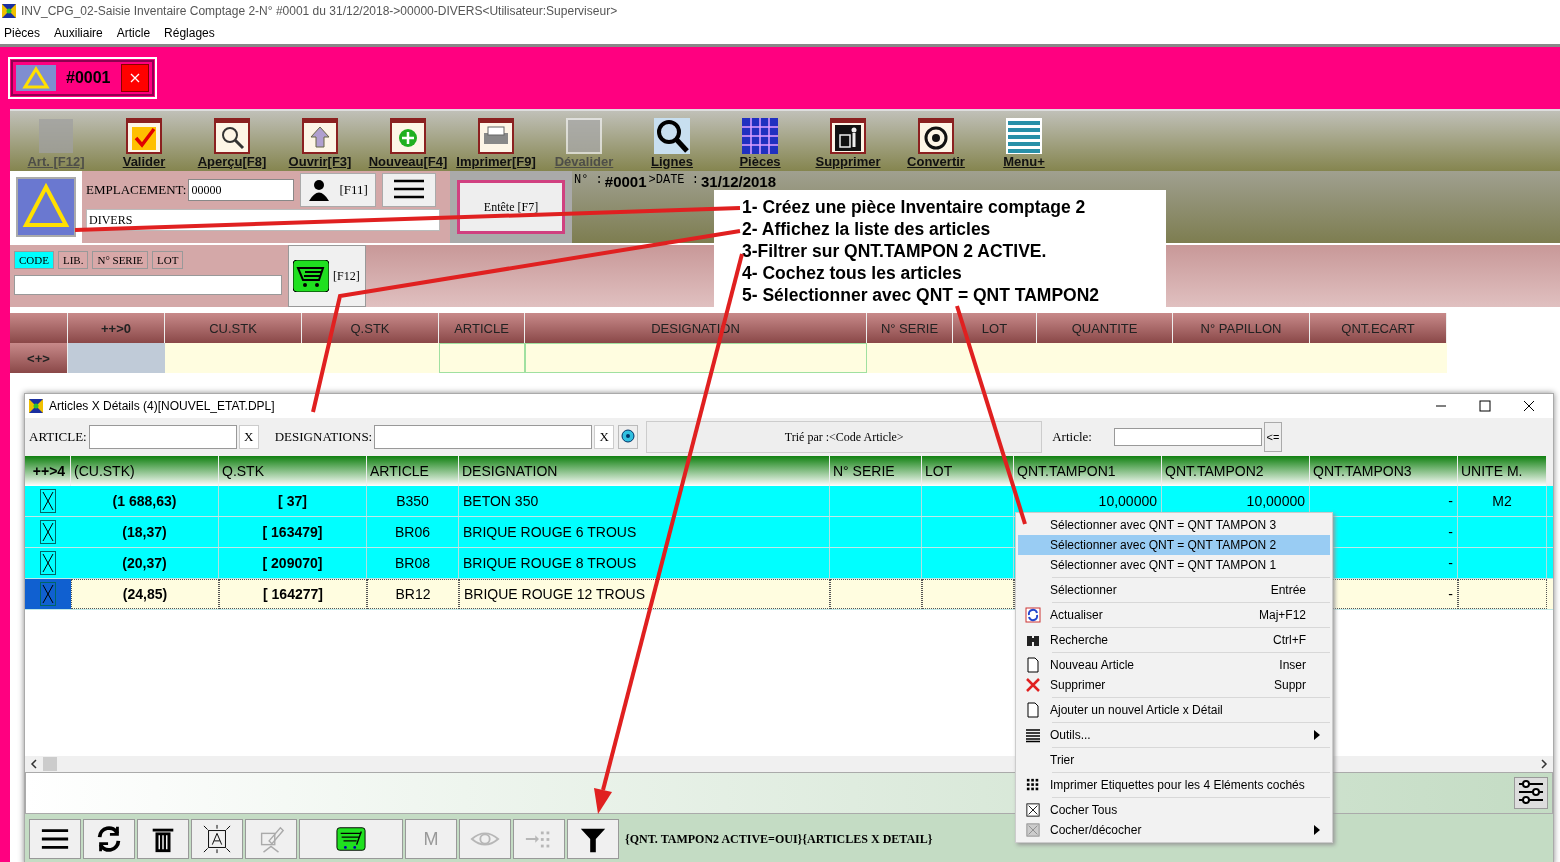  What do you see at coordinates (644, 594) in the screenshot?
I see `table-cell: BRIQUE ROUGE 12 TROUS` at bounding box center [644, 594].